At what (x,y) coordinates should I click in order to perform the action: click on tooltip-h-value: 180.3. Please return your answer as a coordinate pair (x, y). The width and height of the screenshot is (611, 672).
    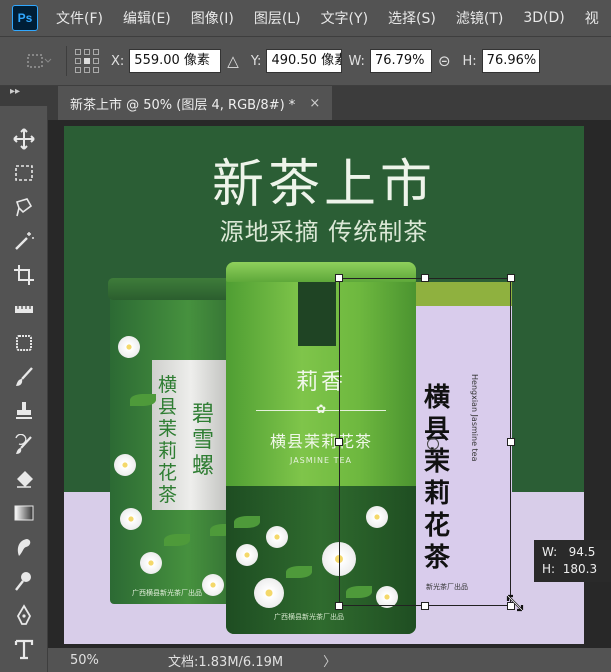
    Looking at the image, I should click on (580, 569).